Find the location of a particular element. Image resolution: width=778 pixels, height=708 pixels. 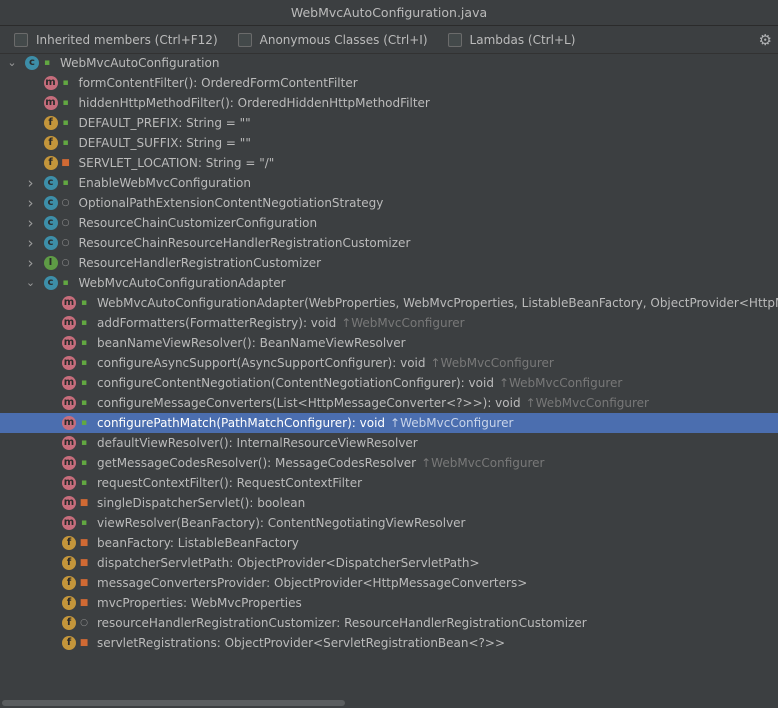

inherited-members-checkbox: Inherited members (Ctrl+F12) is located at coordinates (116, 39).